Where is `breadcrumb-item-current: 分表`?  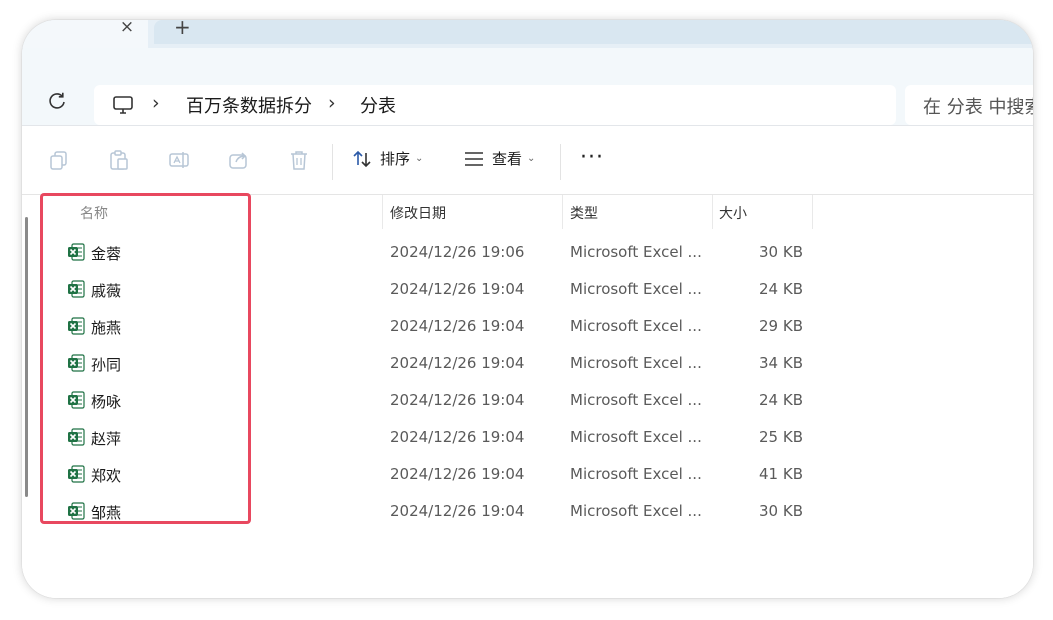
breadcrumb-item-current: 分表 is located at coordinates (378, 105).